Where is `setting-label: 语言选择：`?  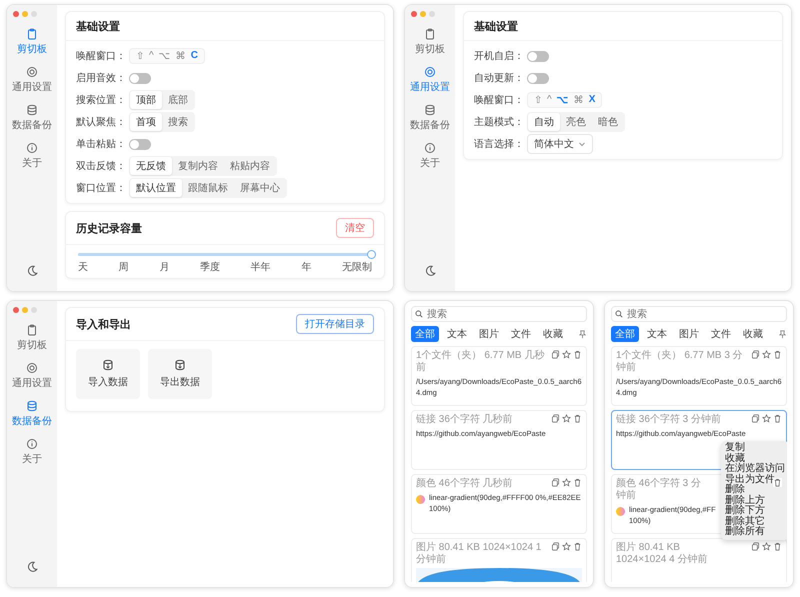 setting-label: 语言选择： is located at coordinates (499, 144).